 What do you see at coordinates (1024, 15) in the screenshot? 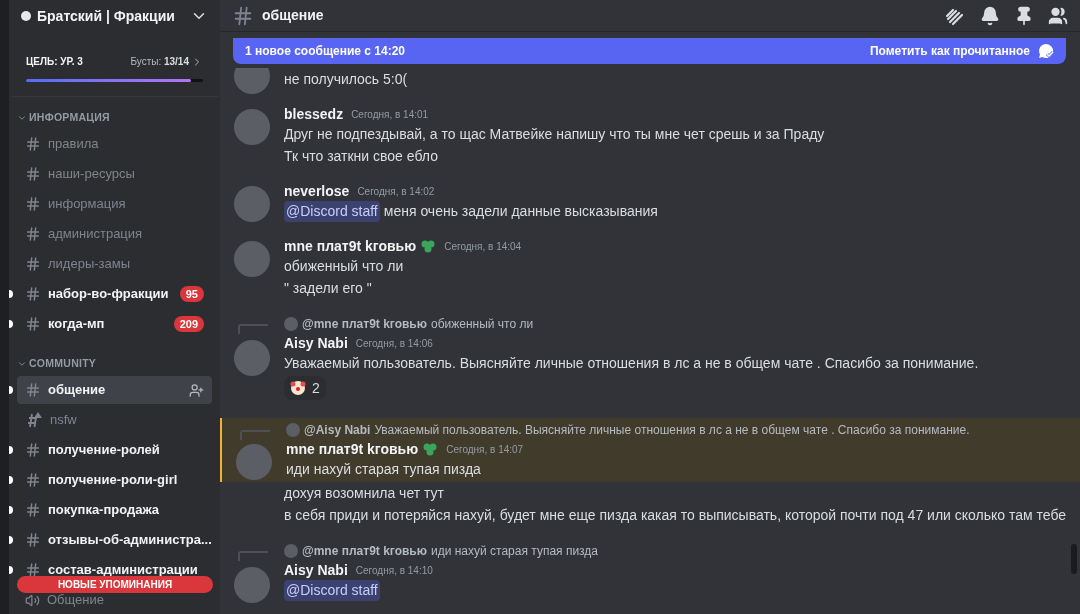
I see `pin-icon` at bounding box center [1024, 15].